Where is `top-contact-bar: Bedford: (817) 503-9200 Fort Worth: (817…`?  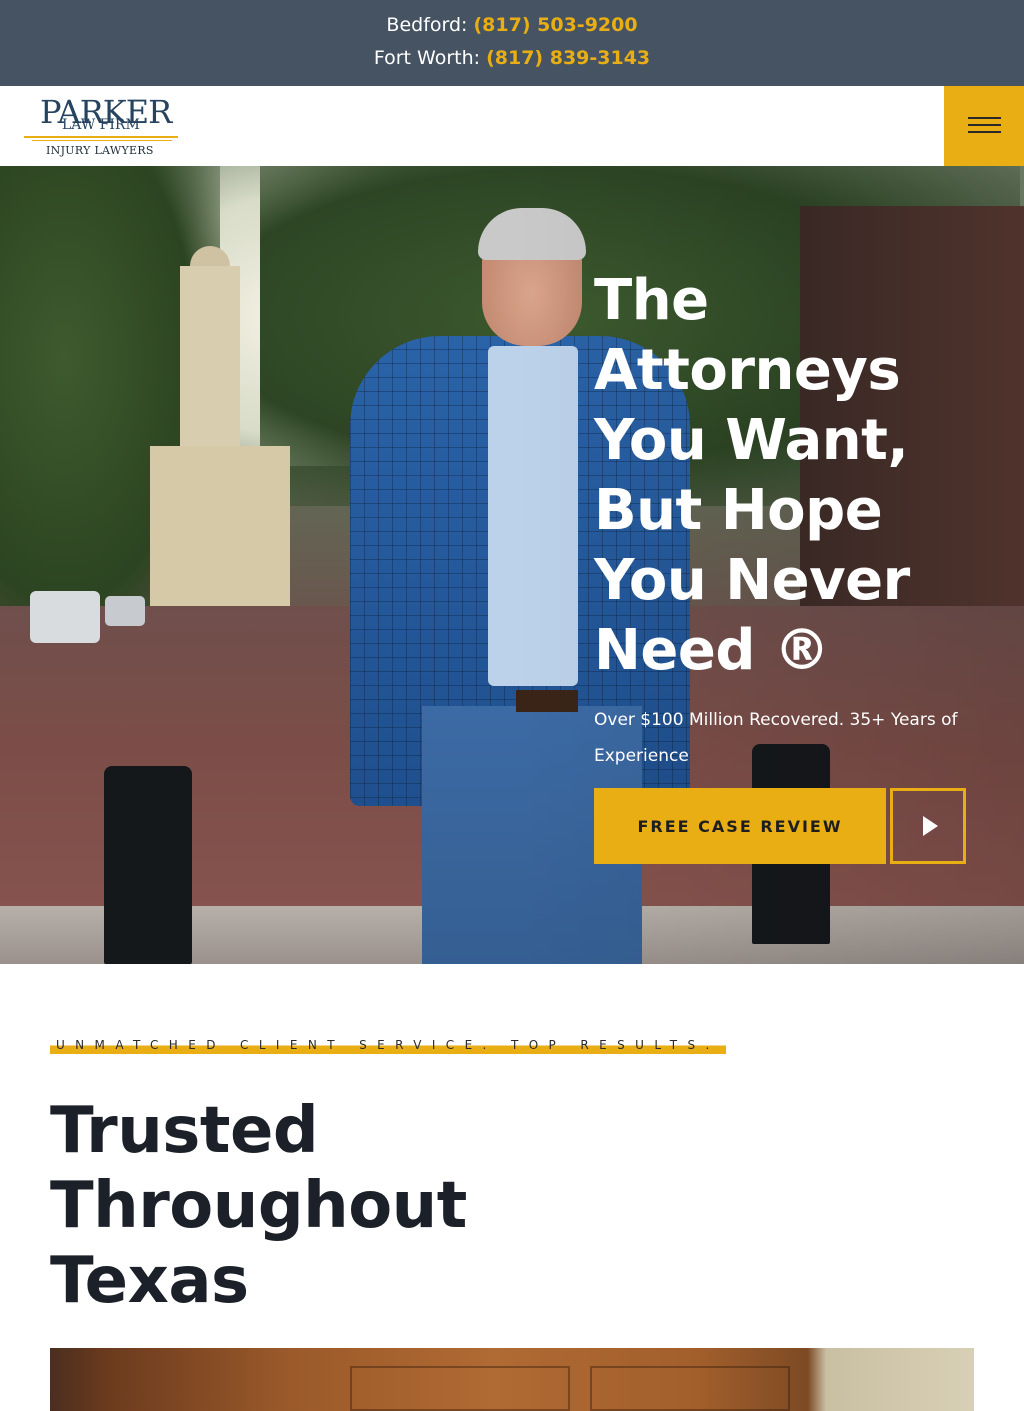 top-contact-bar: Bedford: (817) 503-9200 Fort Worth: (817… is located at coordinates (512, 43).